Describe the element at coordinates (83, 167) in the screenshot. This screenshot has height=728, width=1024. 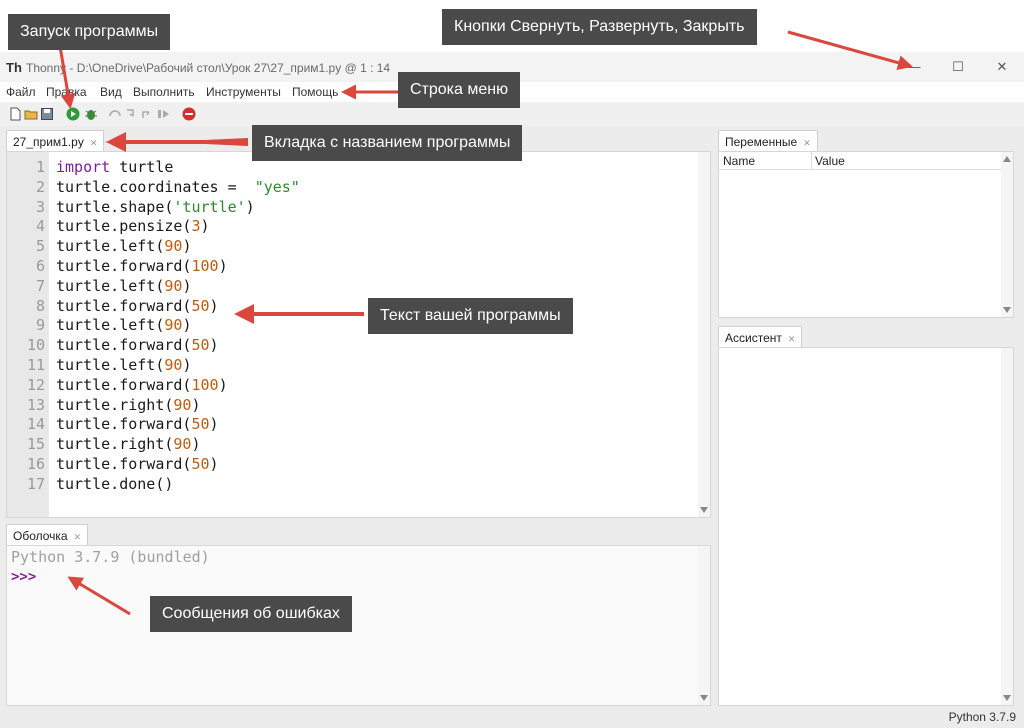
I see `code-token: import` at that location.